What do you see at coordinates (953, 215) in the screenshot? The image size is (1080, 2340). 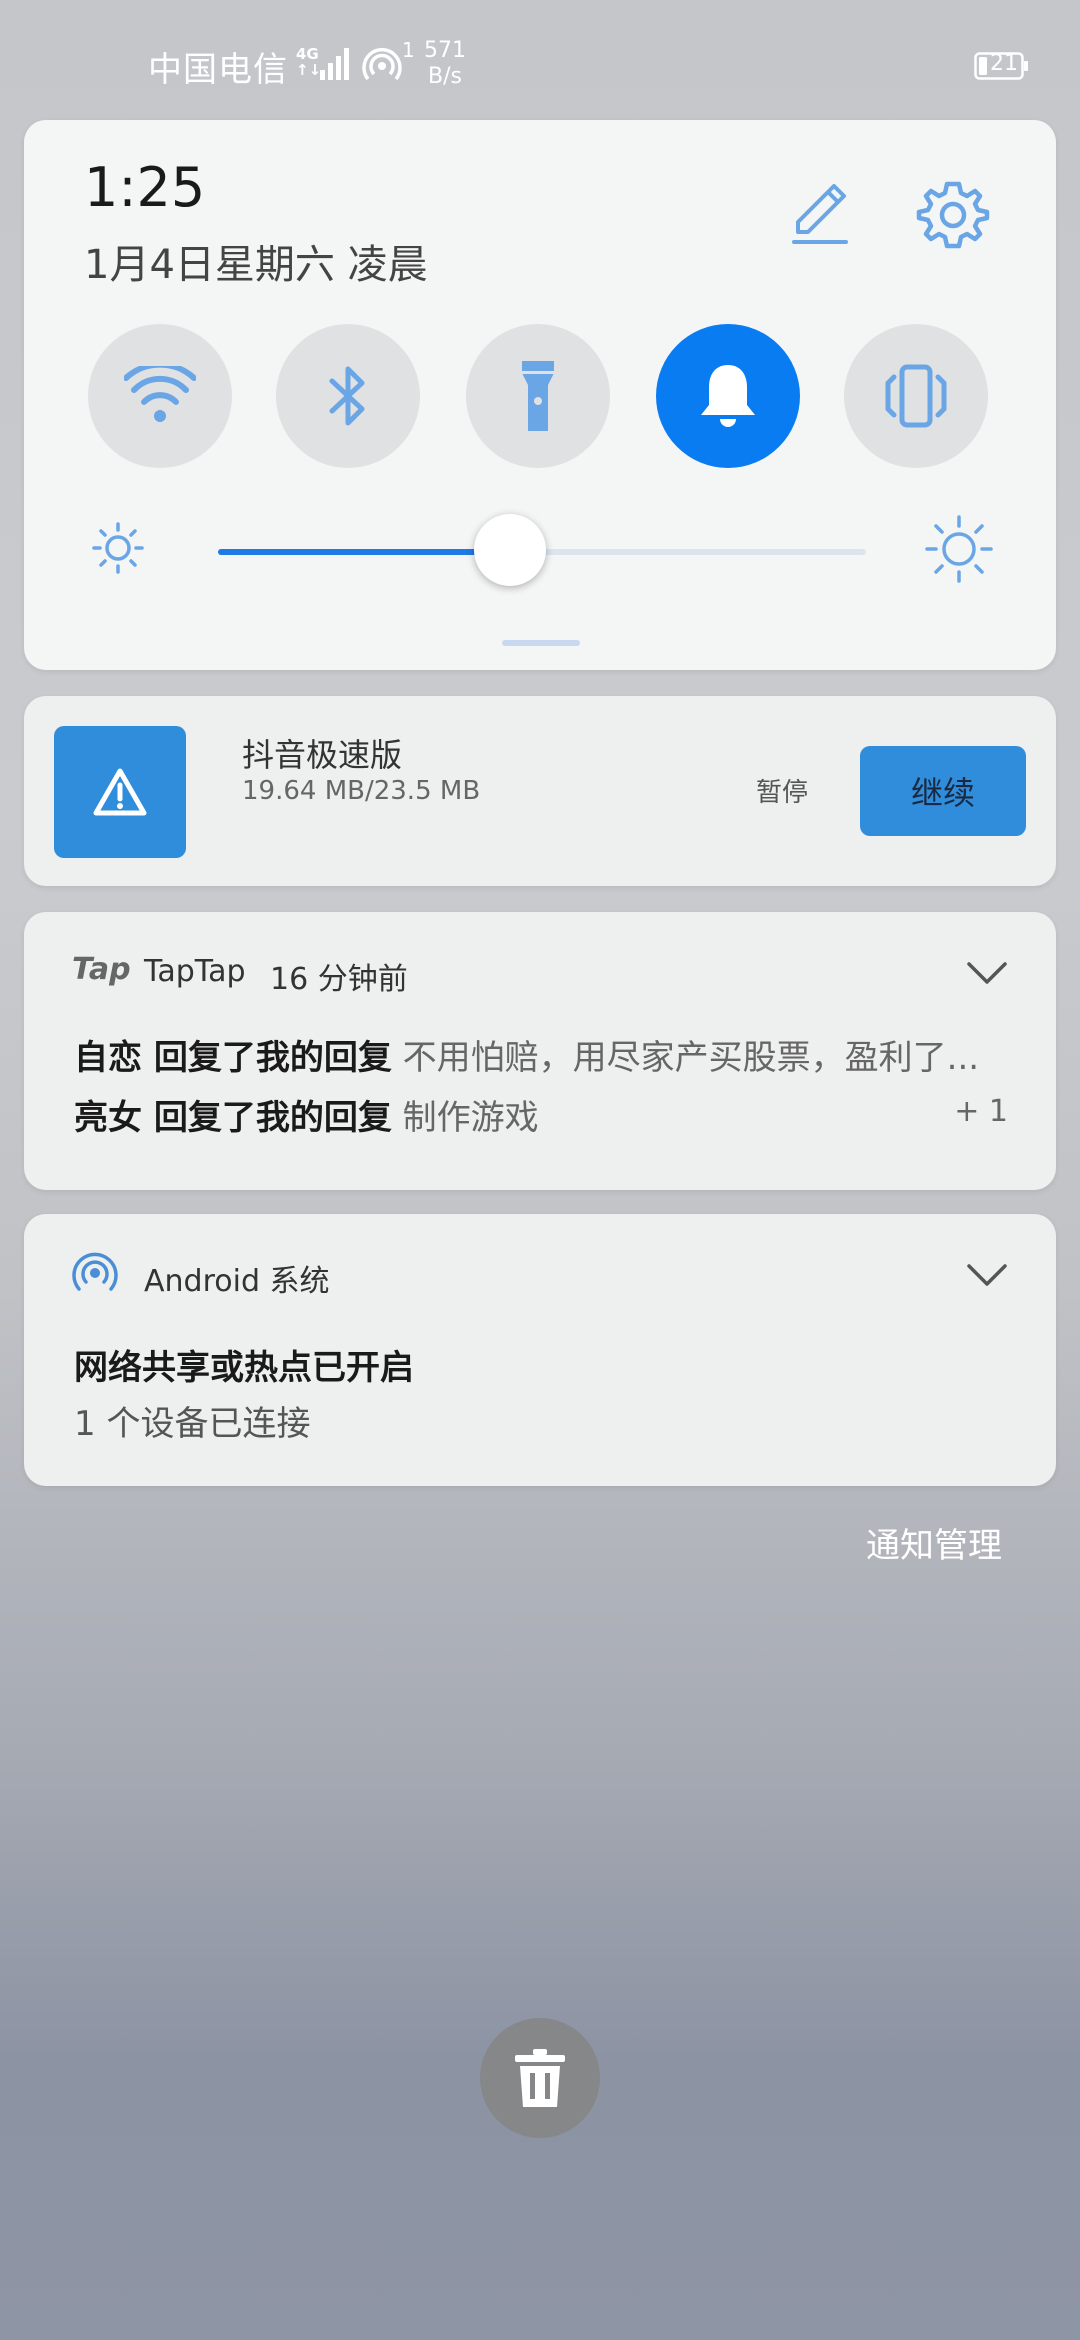 I see `settings-gear-icon` at bounding box center [953, 215].